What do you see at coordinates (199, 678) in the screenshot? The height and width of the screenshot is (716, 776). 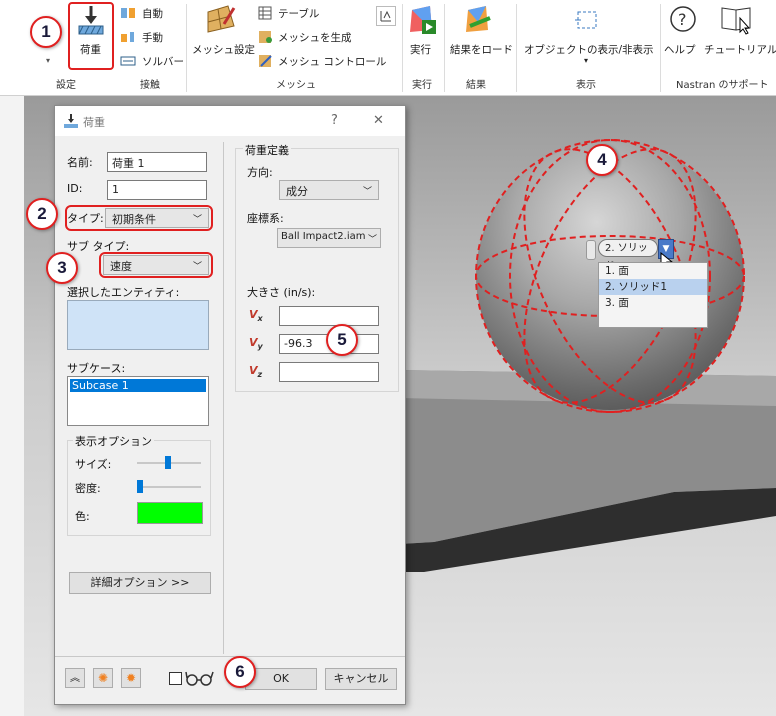 I see `glasses-icon` at bounding box center [199, 678].